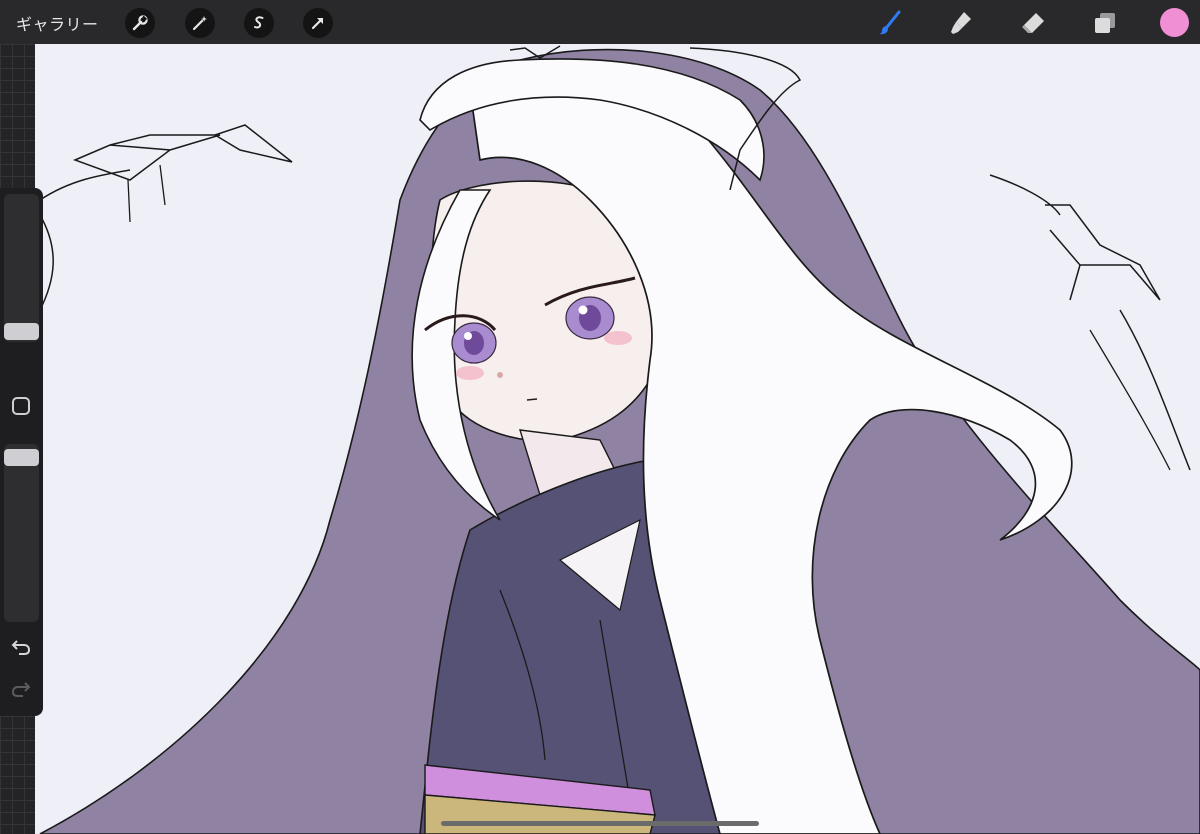 This screenshot has height=834, width=1200. Describe the element at coordinates (21, 406) in the screenshot. I see `square-modify-button` at that location.